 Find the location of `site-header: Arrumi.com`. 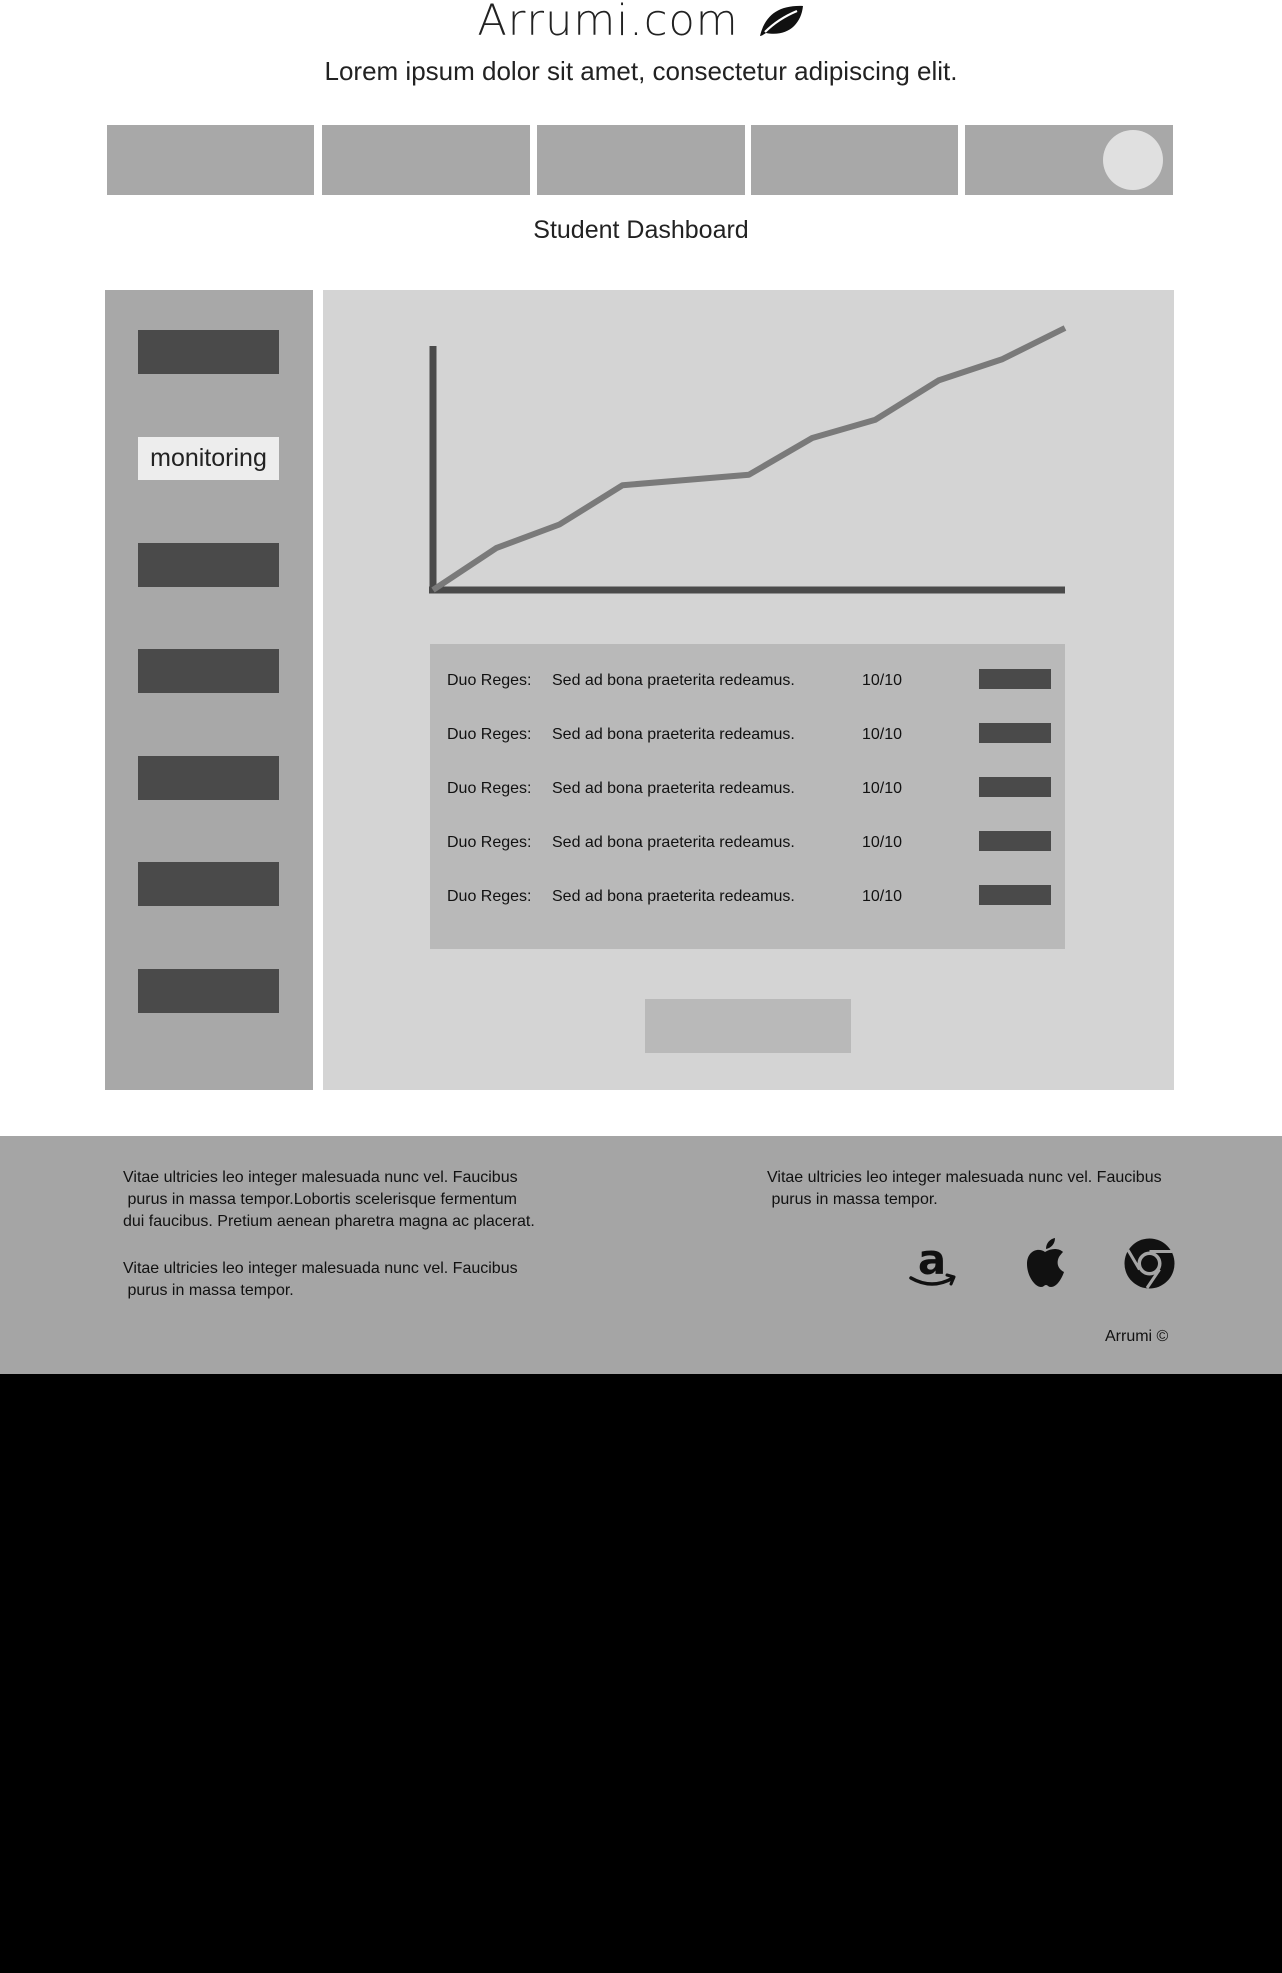

site-header: Arrumi.com is located at coordinates (641, 23).